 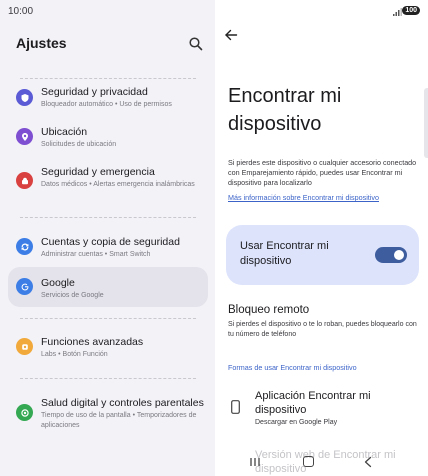 I want to click on location-pin-icon, so click(x=24, y=136).